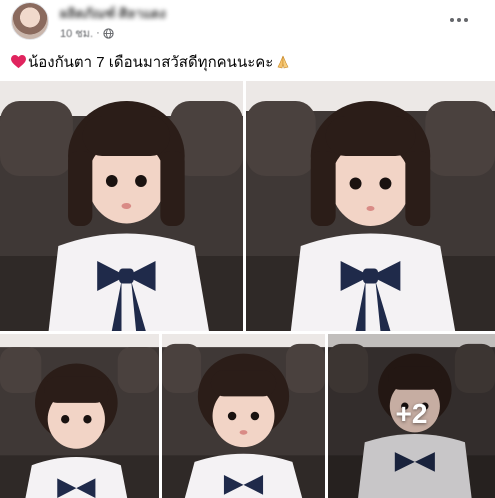 The height and width of the screenshot is (498, 495). Describe the element at coordinates (30, 21) in the screenshot. I see `author-avatar` at that location.